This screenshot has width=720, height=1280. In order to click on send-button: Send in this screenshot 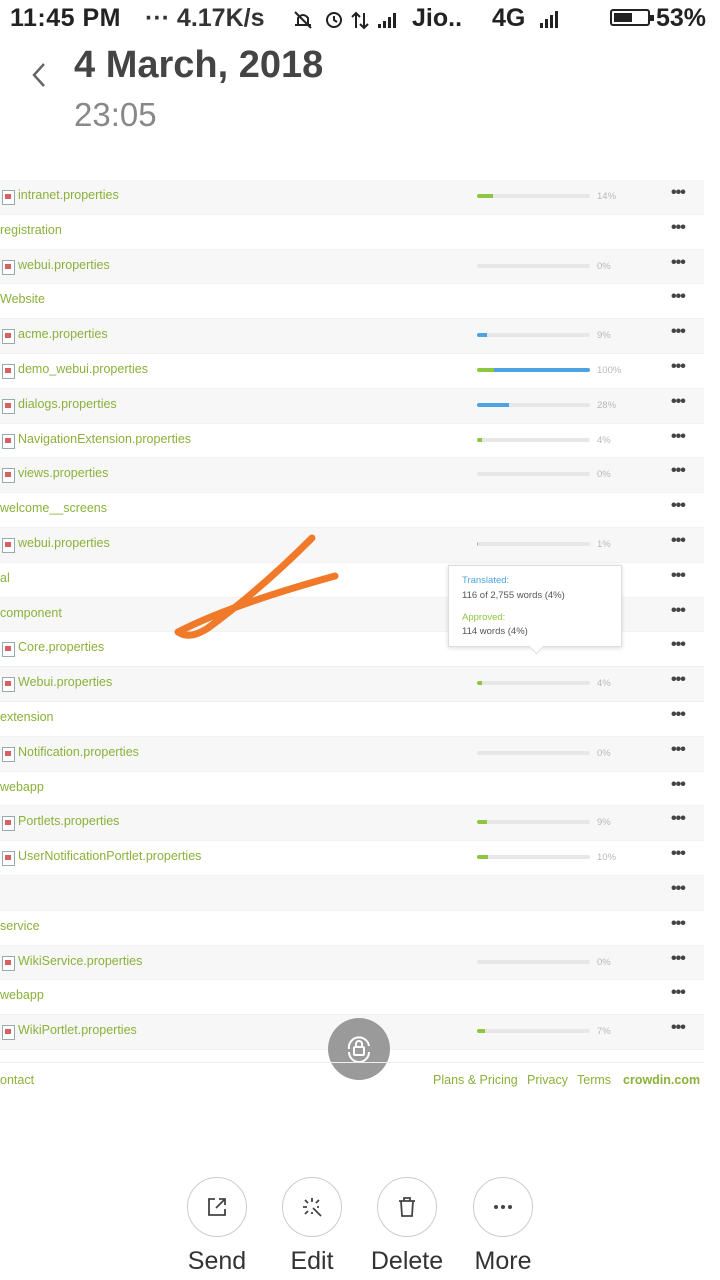, I will do `click(217, 1226)`.